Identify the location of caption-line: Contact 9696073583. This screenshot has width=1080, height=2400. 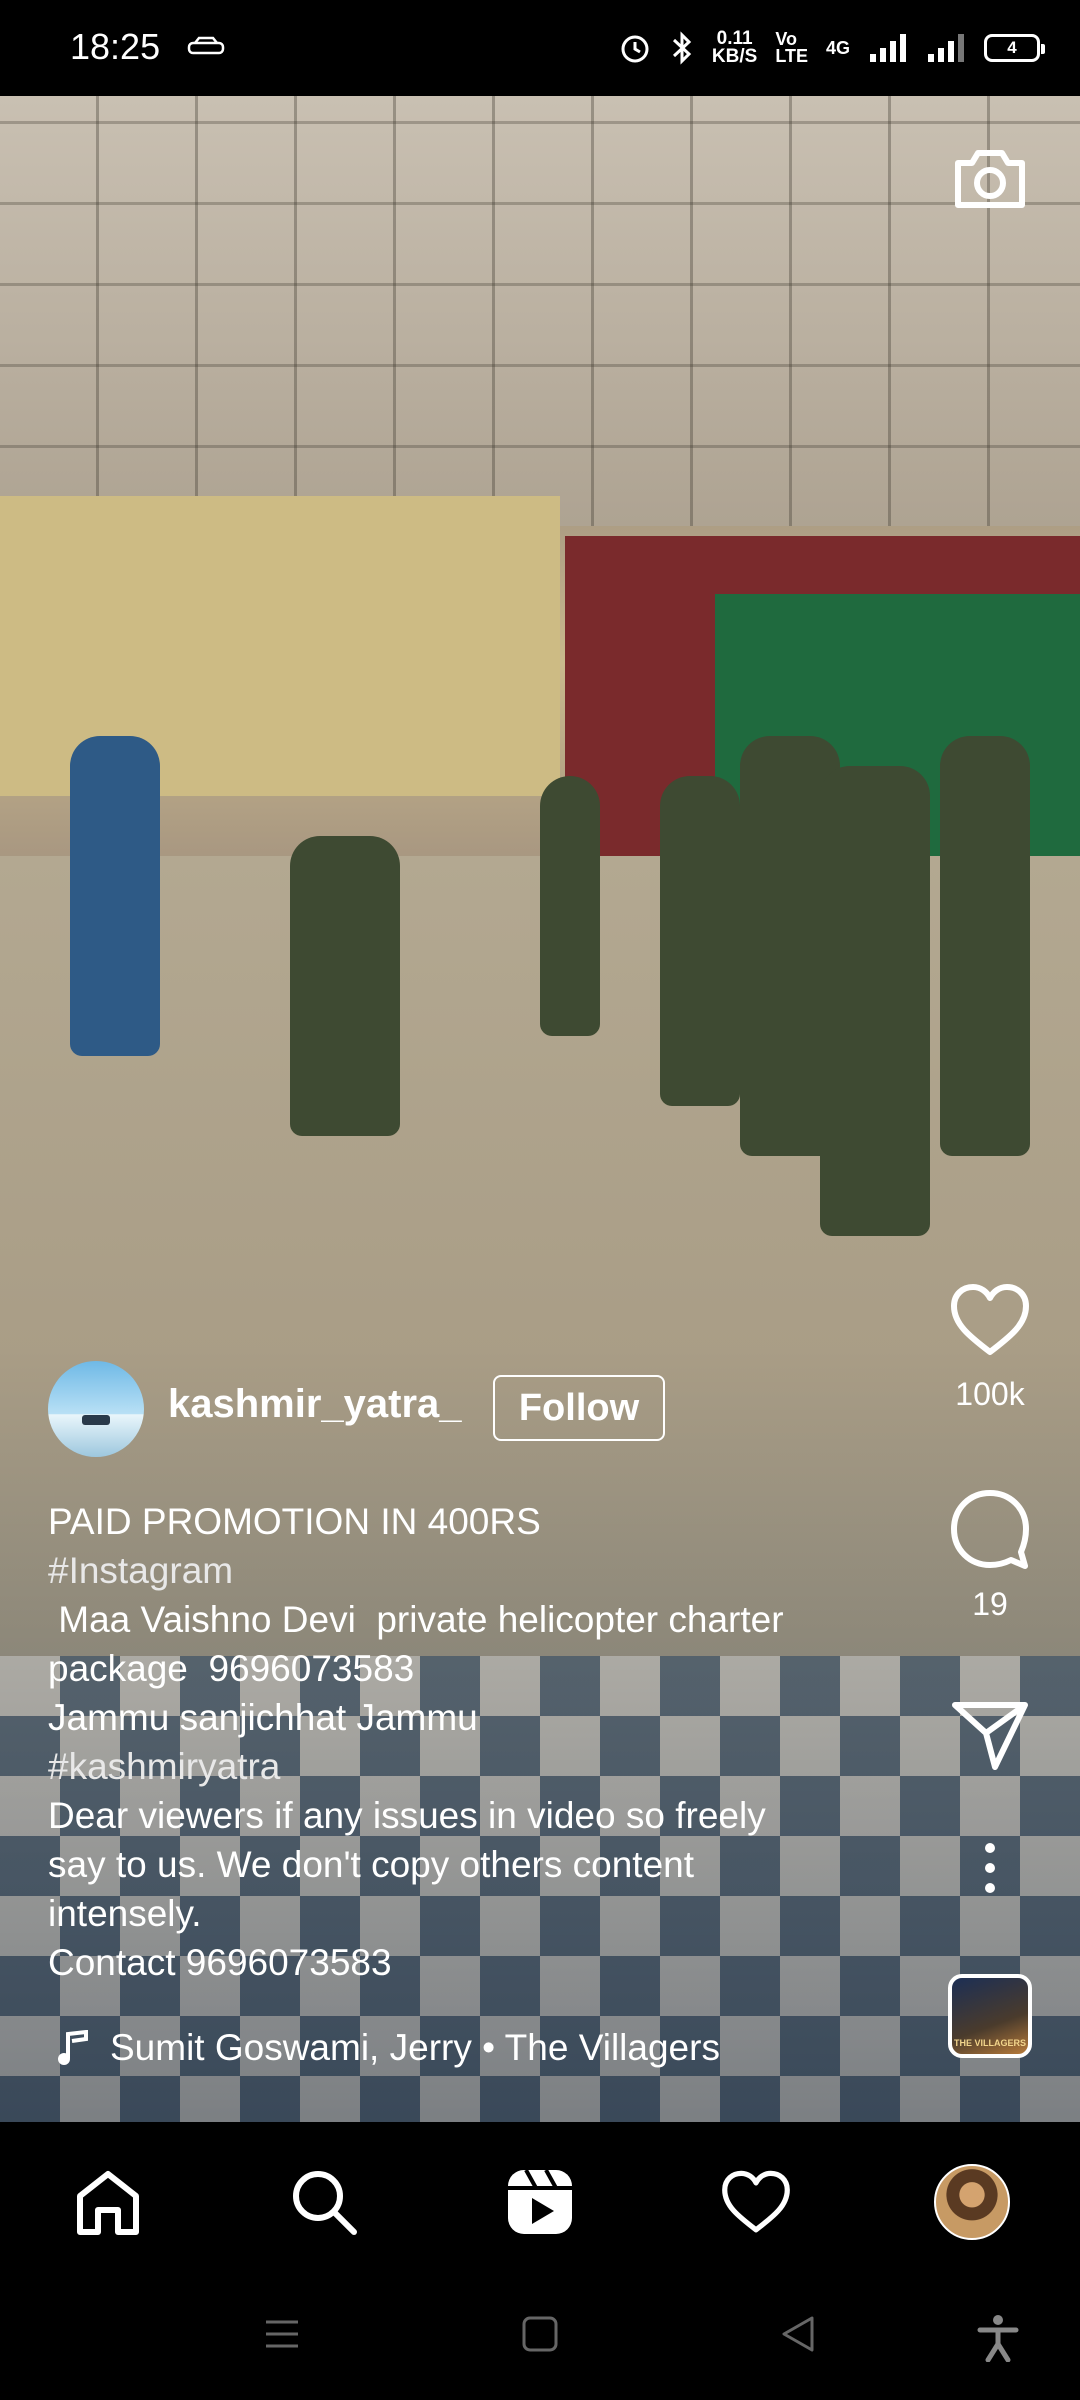
(220, 1962).